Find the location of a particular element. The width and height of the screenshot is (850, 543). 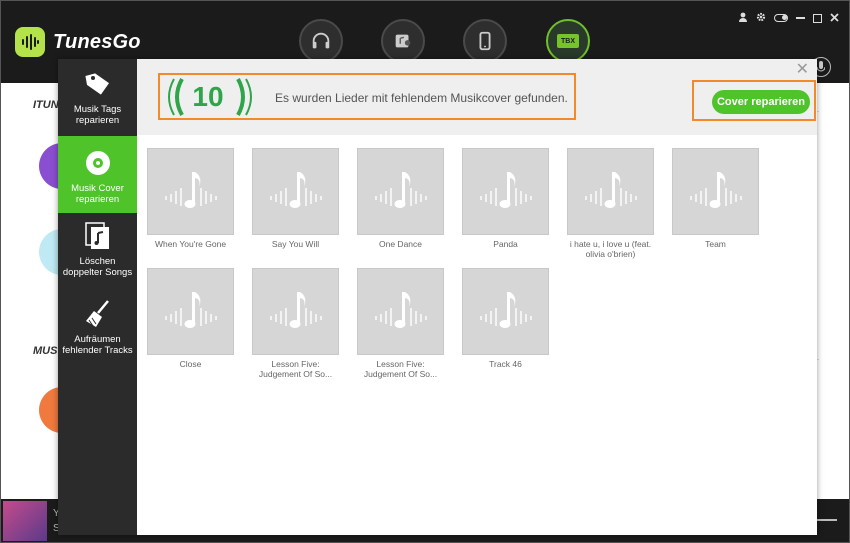

background-section-label: MUS is located at coordinates (45, 351).